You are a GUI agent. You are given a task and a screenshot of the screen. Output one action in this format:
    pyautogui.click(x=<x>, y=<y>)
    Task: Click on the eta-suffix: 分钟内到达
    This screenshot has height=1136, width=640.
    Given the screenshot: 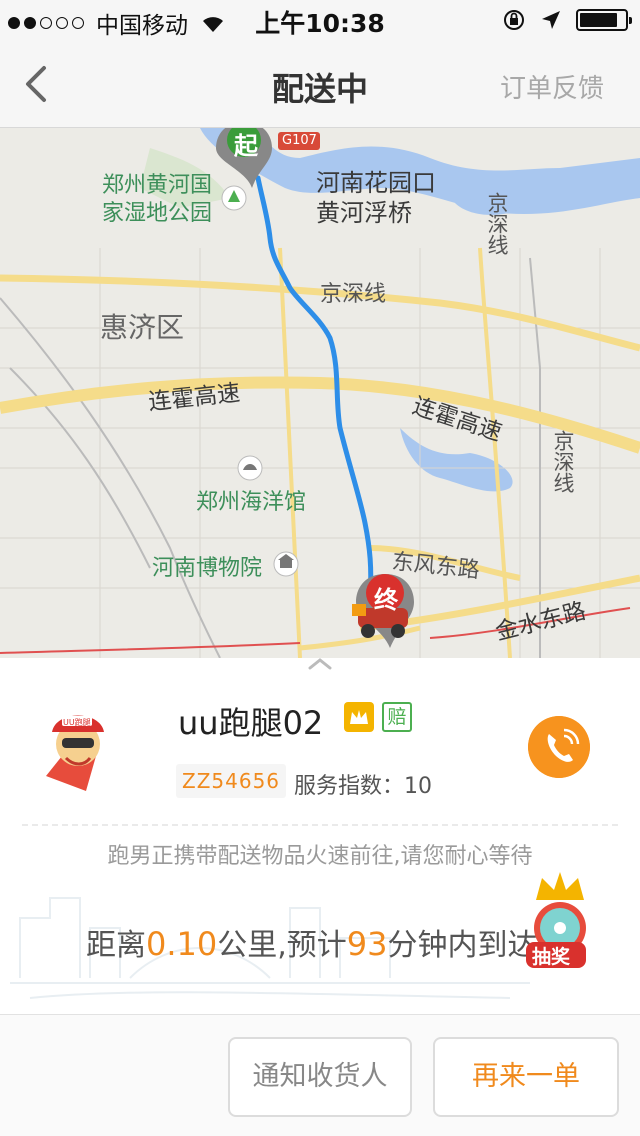 What is the action you would take?
    pyautogui.click(x=462, y=945)
    